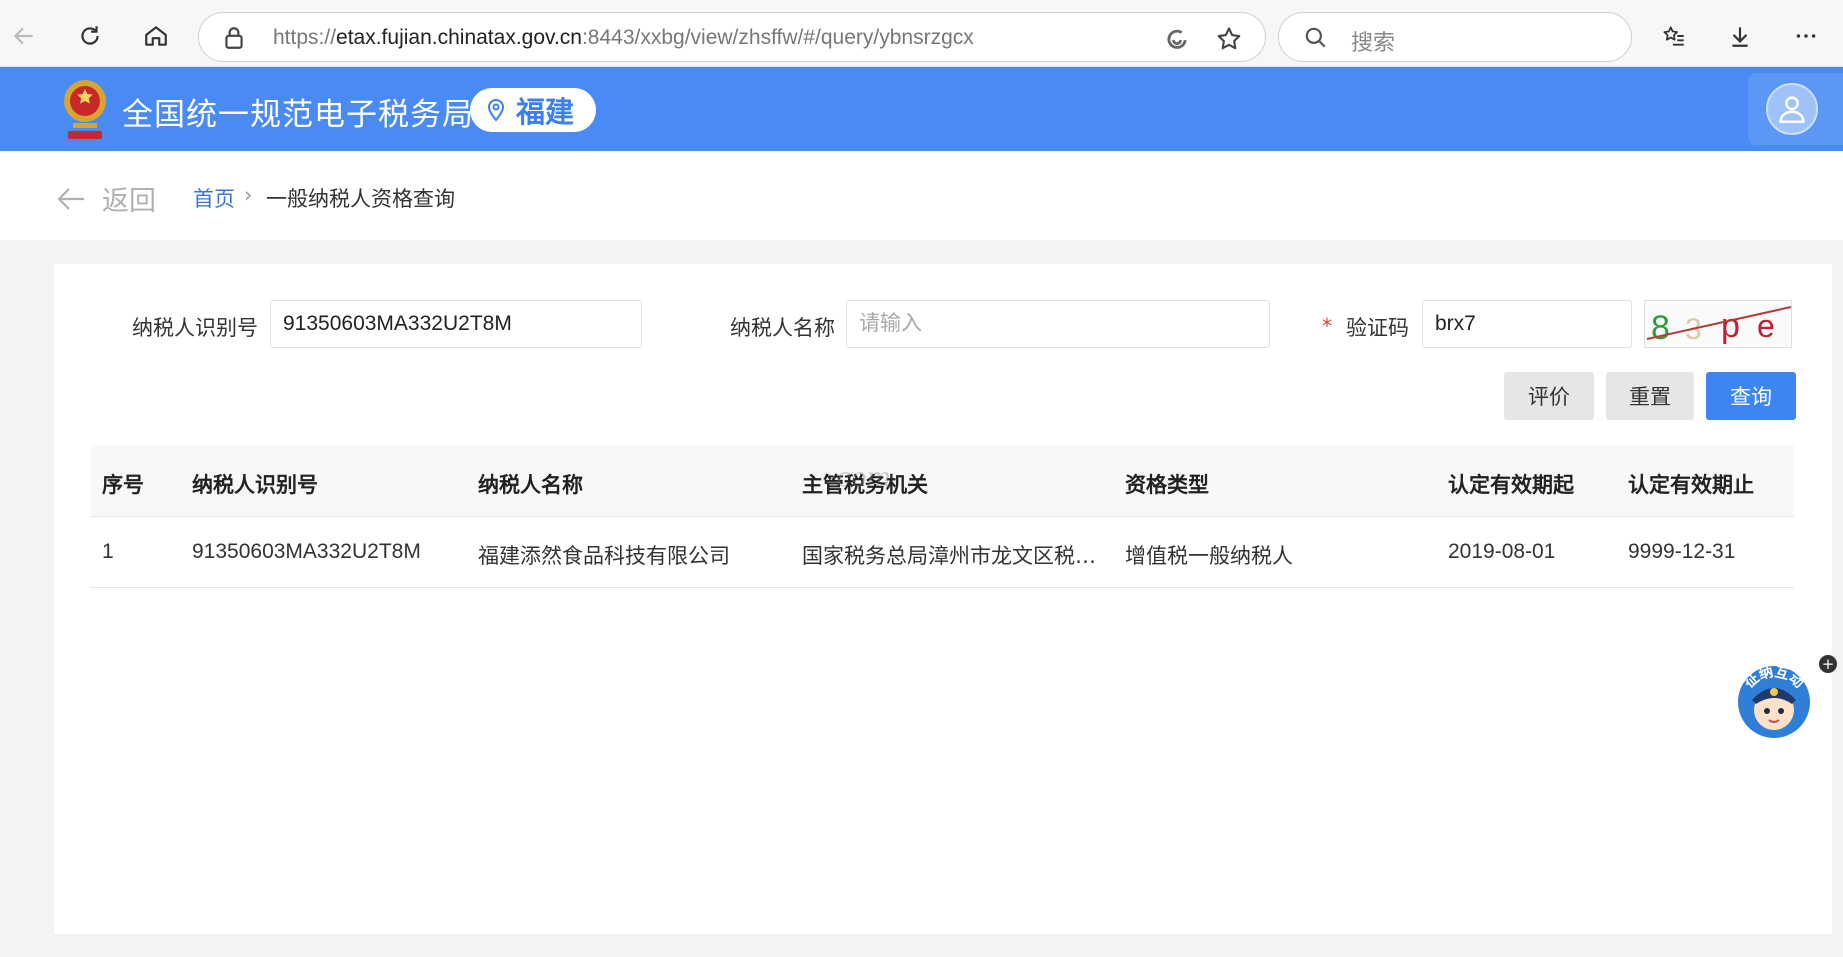  What do you see at coordinates (90, 36) in the screenshot?
I see `refresh-icon` at bounding box center [90, 36].